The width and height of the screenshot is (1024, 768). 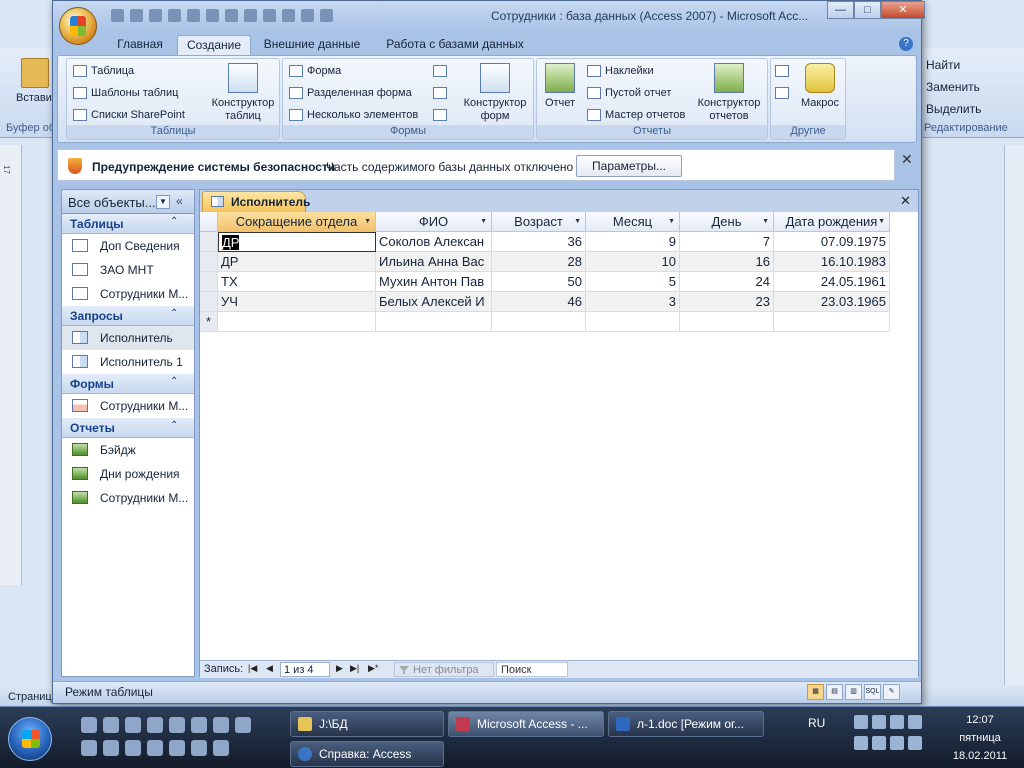 I want to click on help-icon: ?, so click(x=906, y=44).